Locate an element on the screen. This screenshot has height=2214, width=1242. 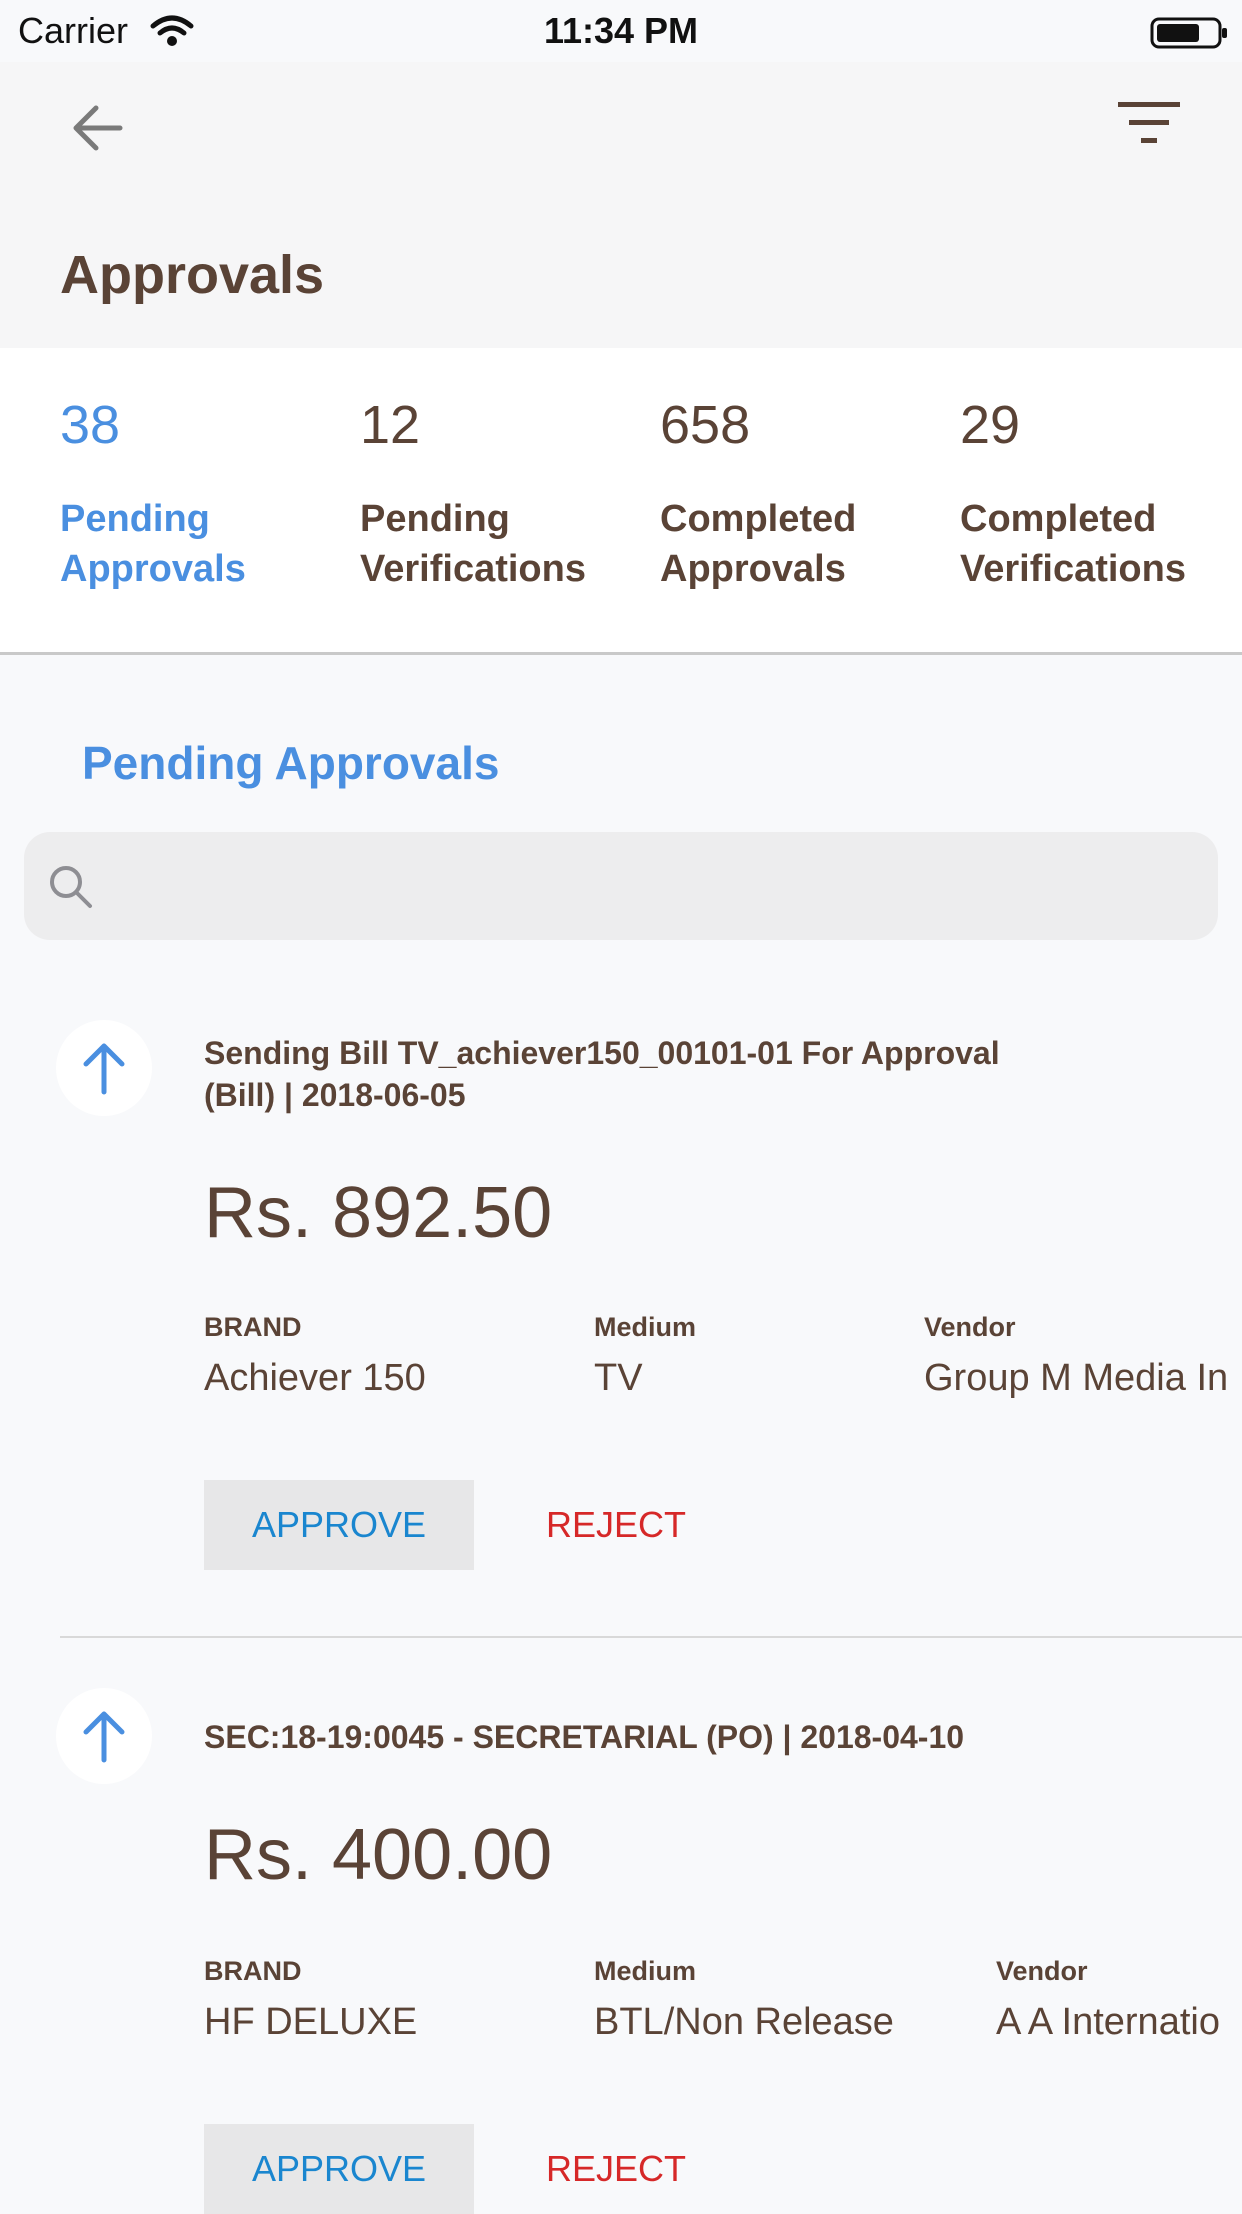
stat-label: Completed Approvals is located at coordinates (758, 544).